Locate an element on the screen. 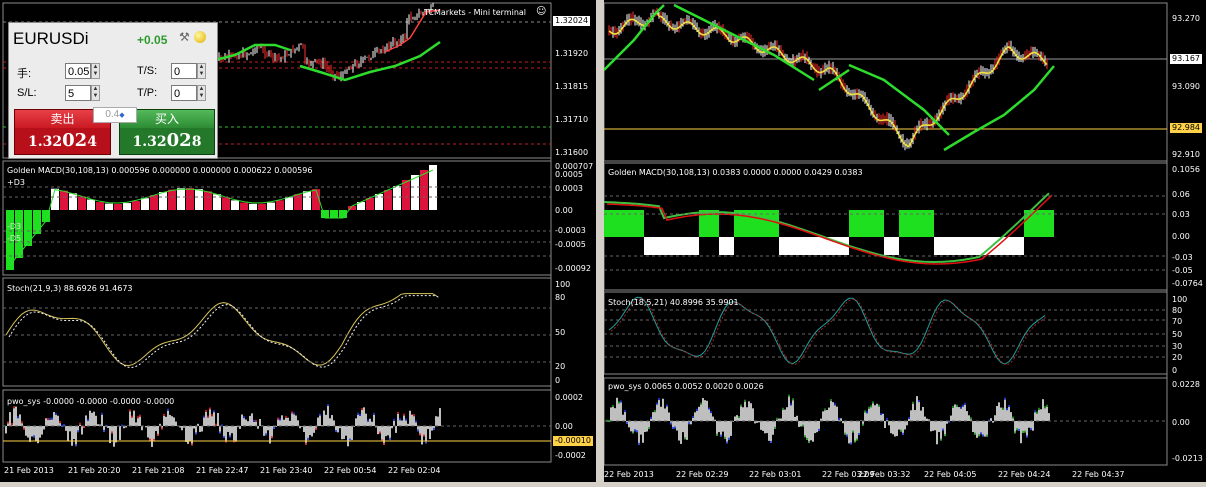 This screenshot has height=487, width=1206. lots-input: 0.05 is located at coordinates (78, 71).